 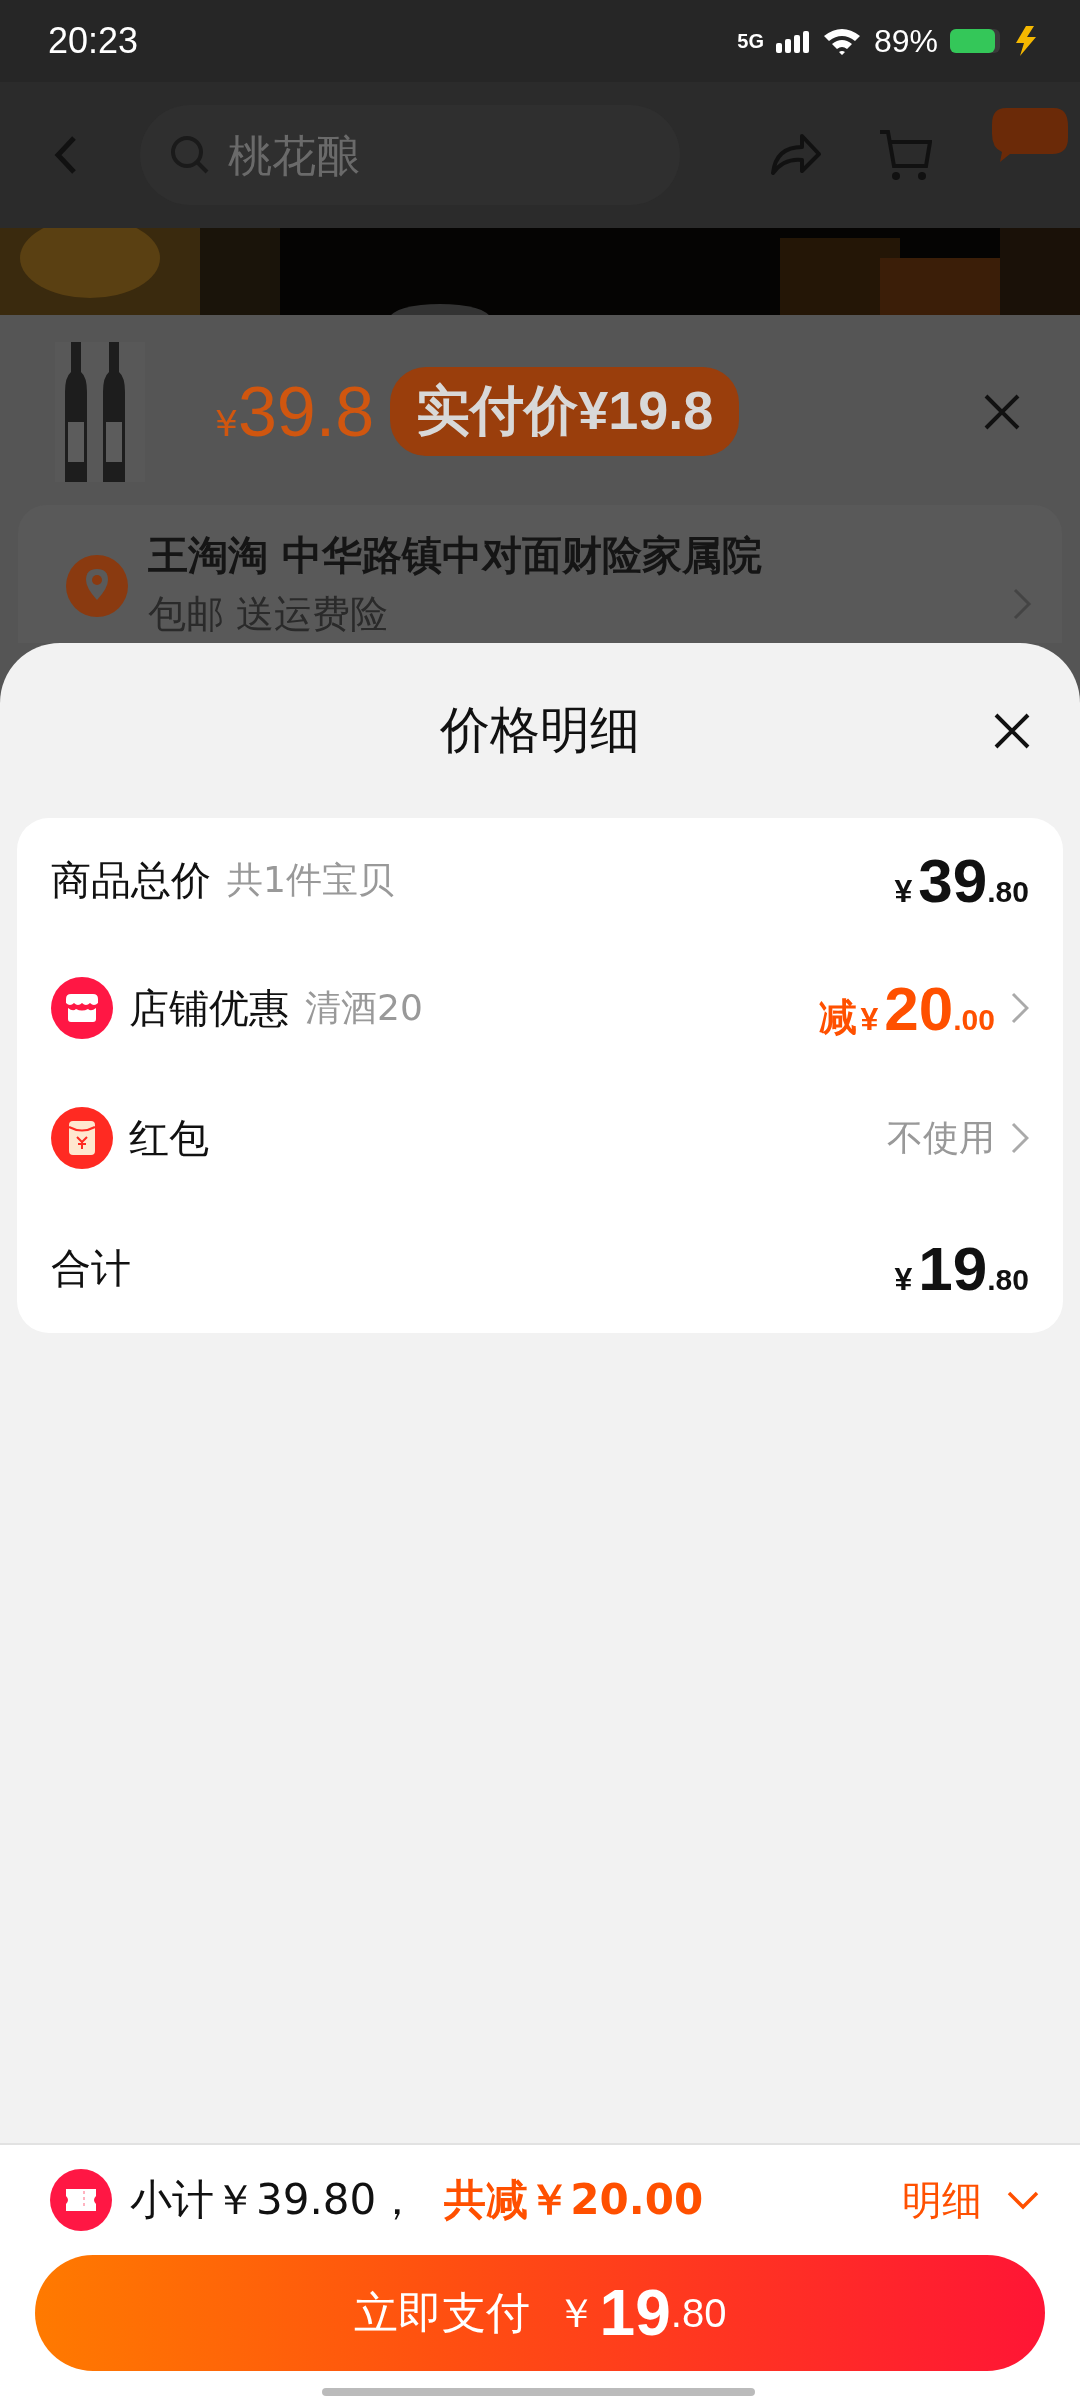 What do you see at coordinates (540, 730) in the screenshot?
I see `sheet-title: 价格明细` at bounding box center [540, 730].